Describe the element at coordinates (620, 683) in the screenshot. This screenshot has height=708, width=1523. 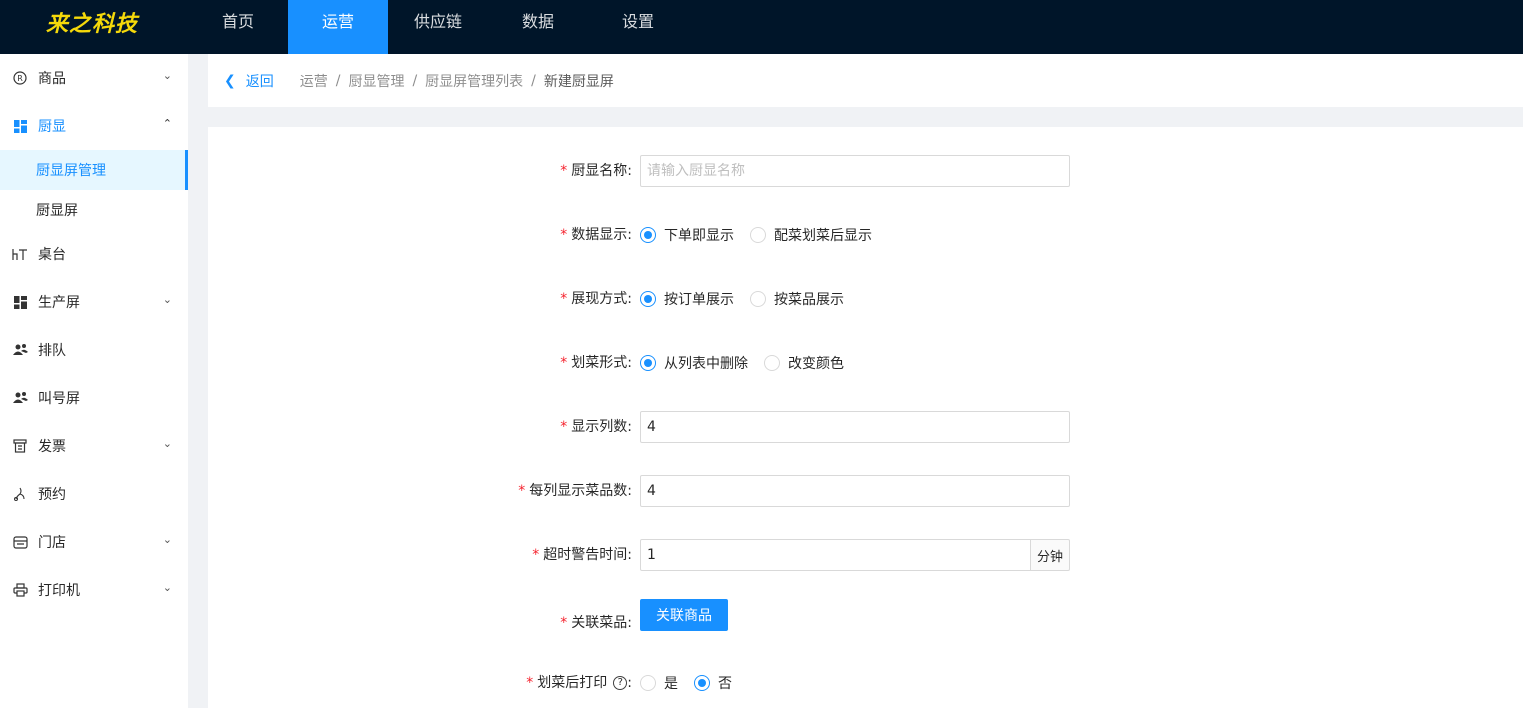
I see `question-circle-icon: ?` at that location.